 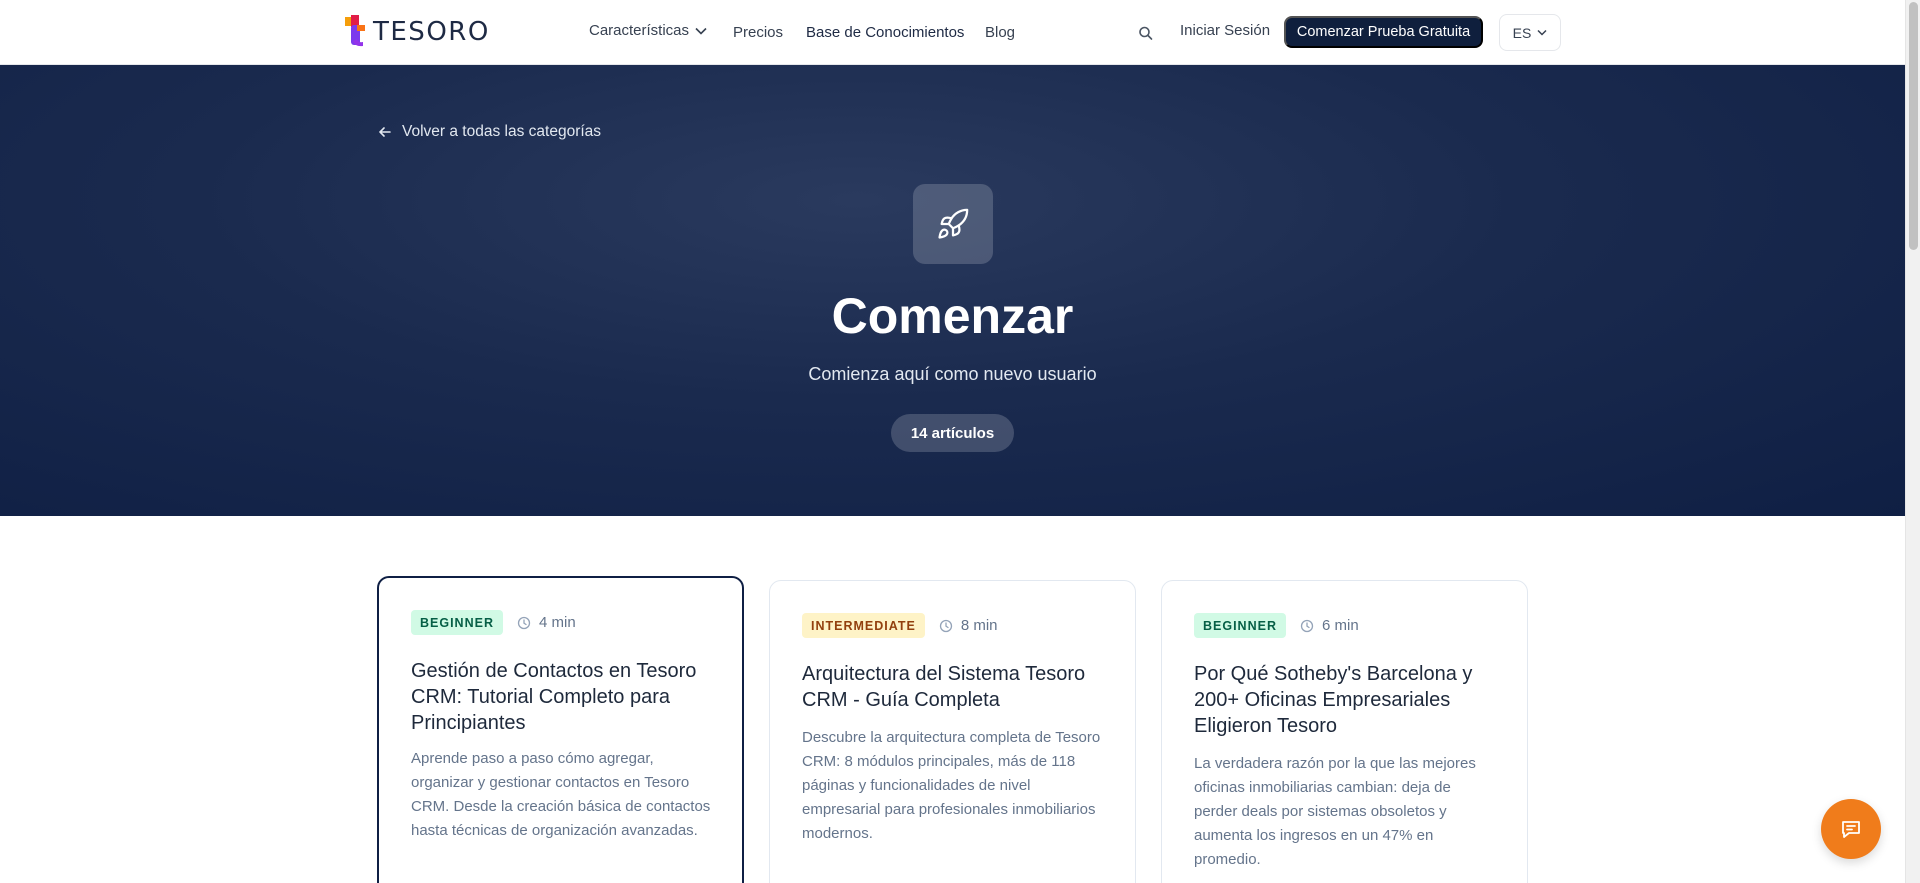 What do you see at coordinates (1522, 32) in the screenshot?
I see `language-label: ES` at bounding box center [1522, 32].